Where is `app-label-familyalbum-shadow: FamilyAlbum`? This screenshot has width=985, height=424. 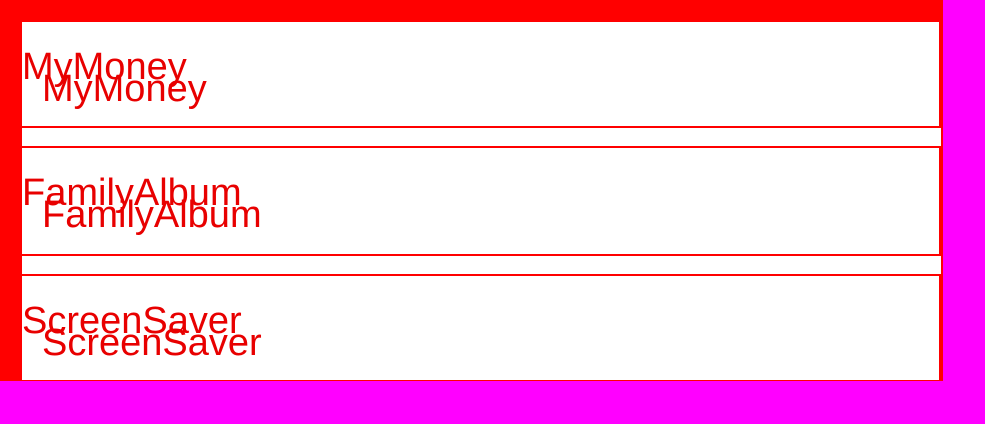 app-label-familyalbum-shadow: FamilyAlbum is located at coordinates (152, 215).